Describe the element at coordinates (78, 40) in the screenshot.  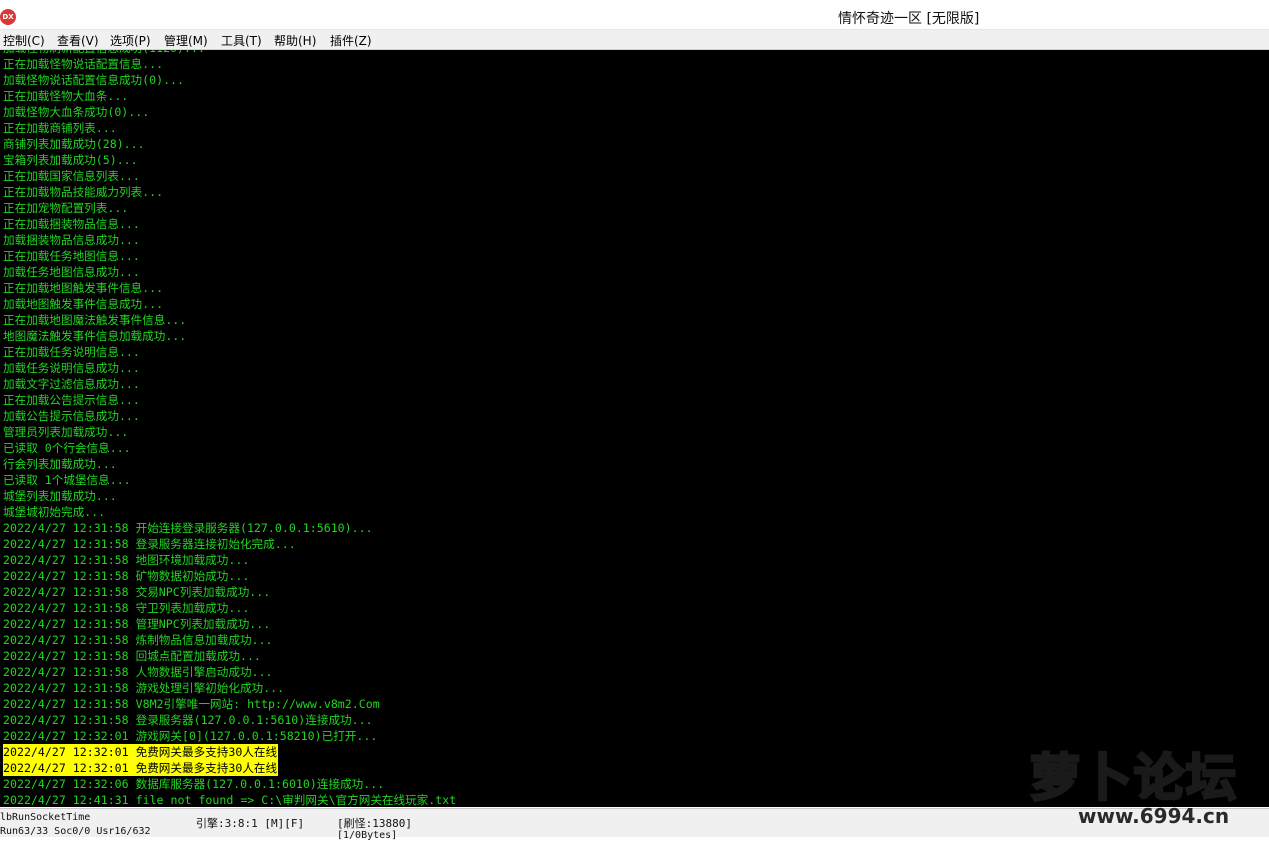
I see `menu-view: 查看(V)` at that location.